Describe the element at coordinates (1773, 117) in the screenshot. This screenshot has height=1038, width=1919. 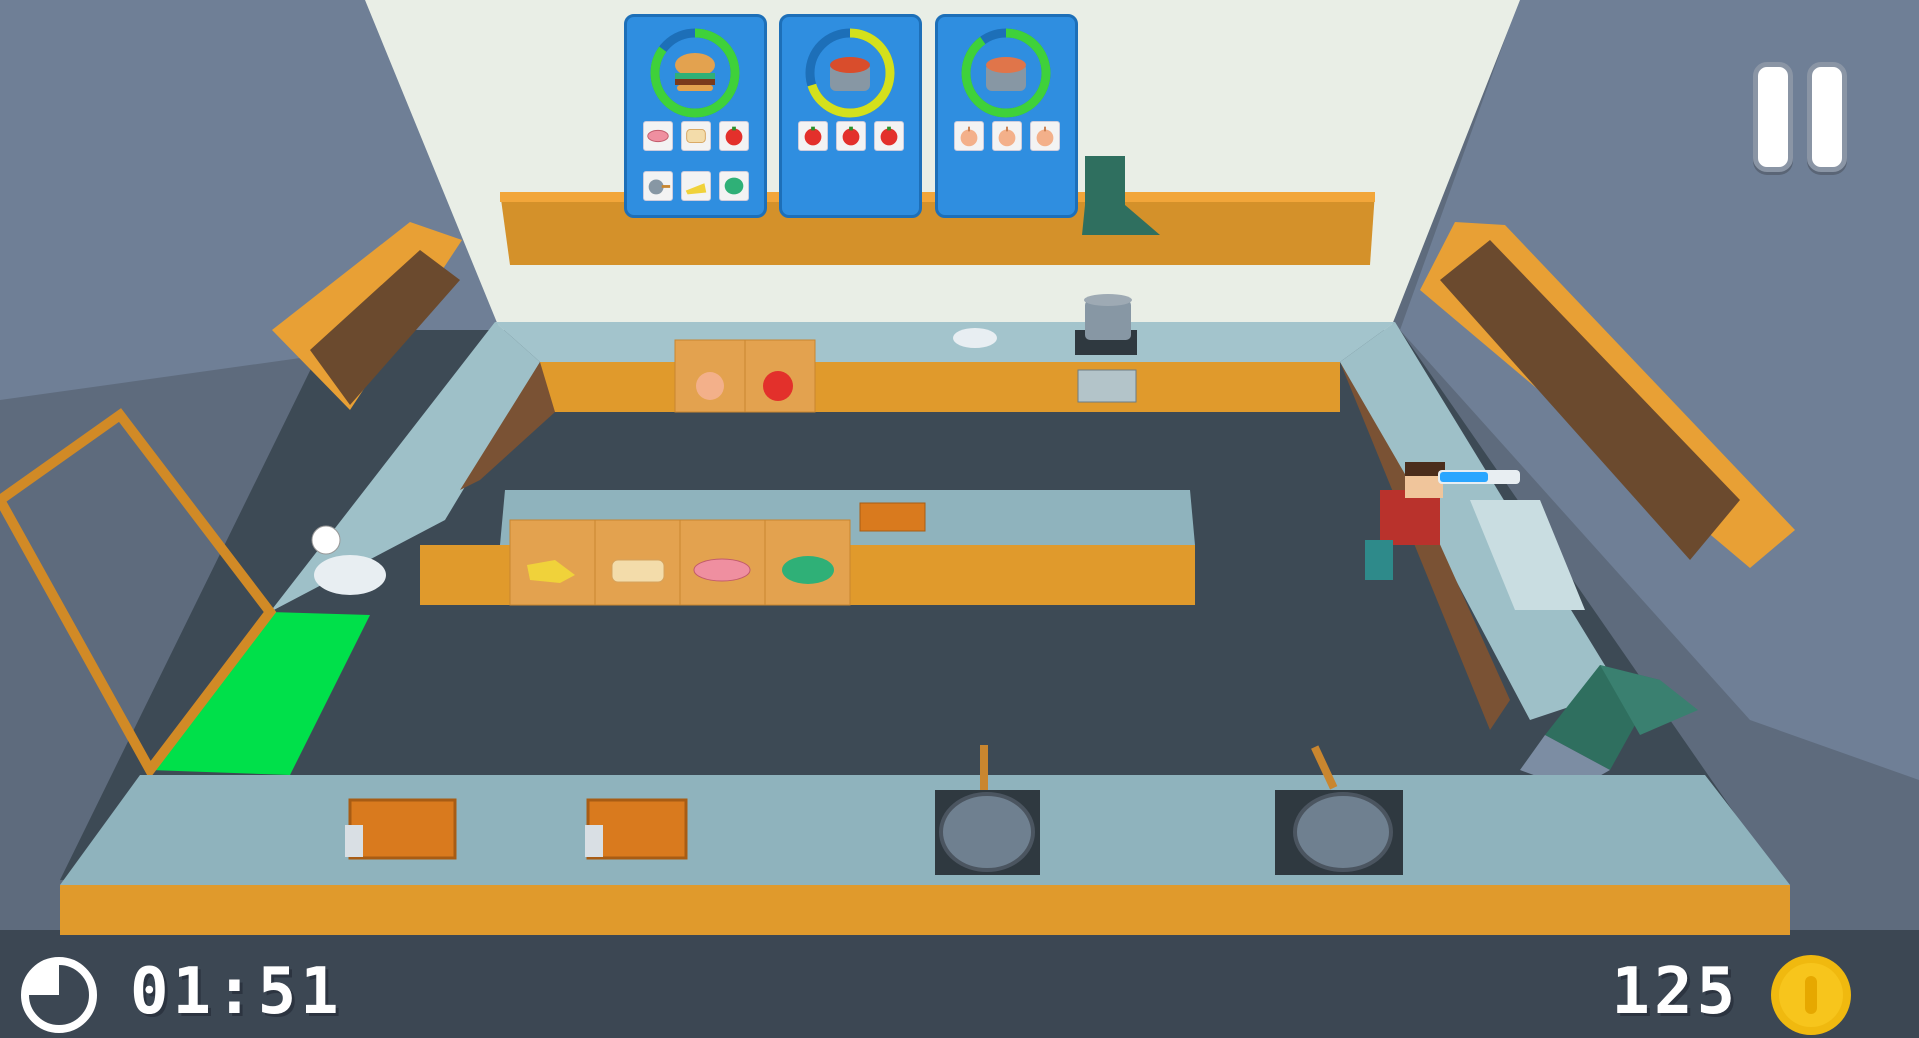
I see `pause-icon` at that location.